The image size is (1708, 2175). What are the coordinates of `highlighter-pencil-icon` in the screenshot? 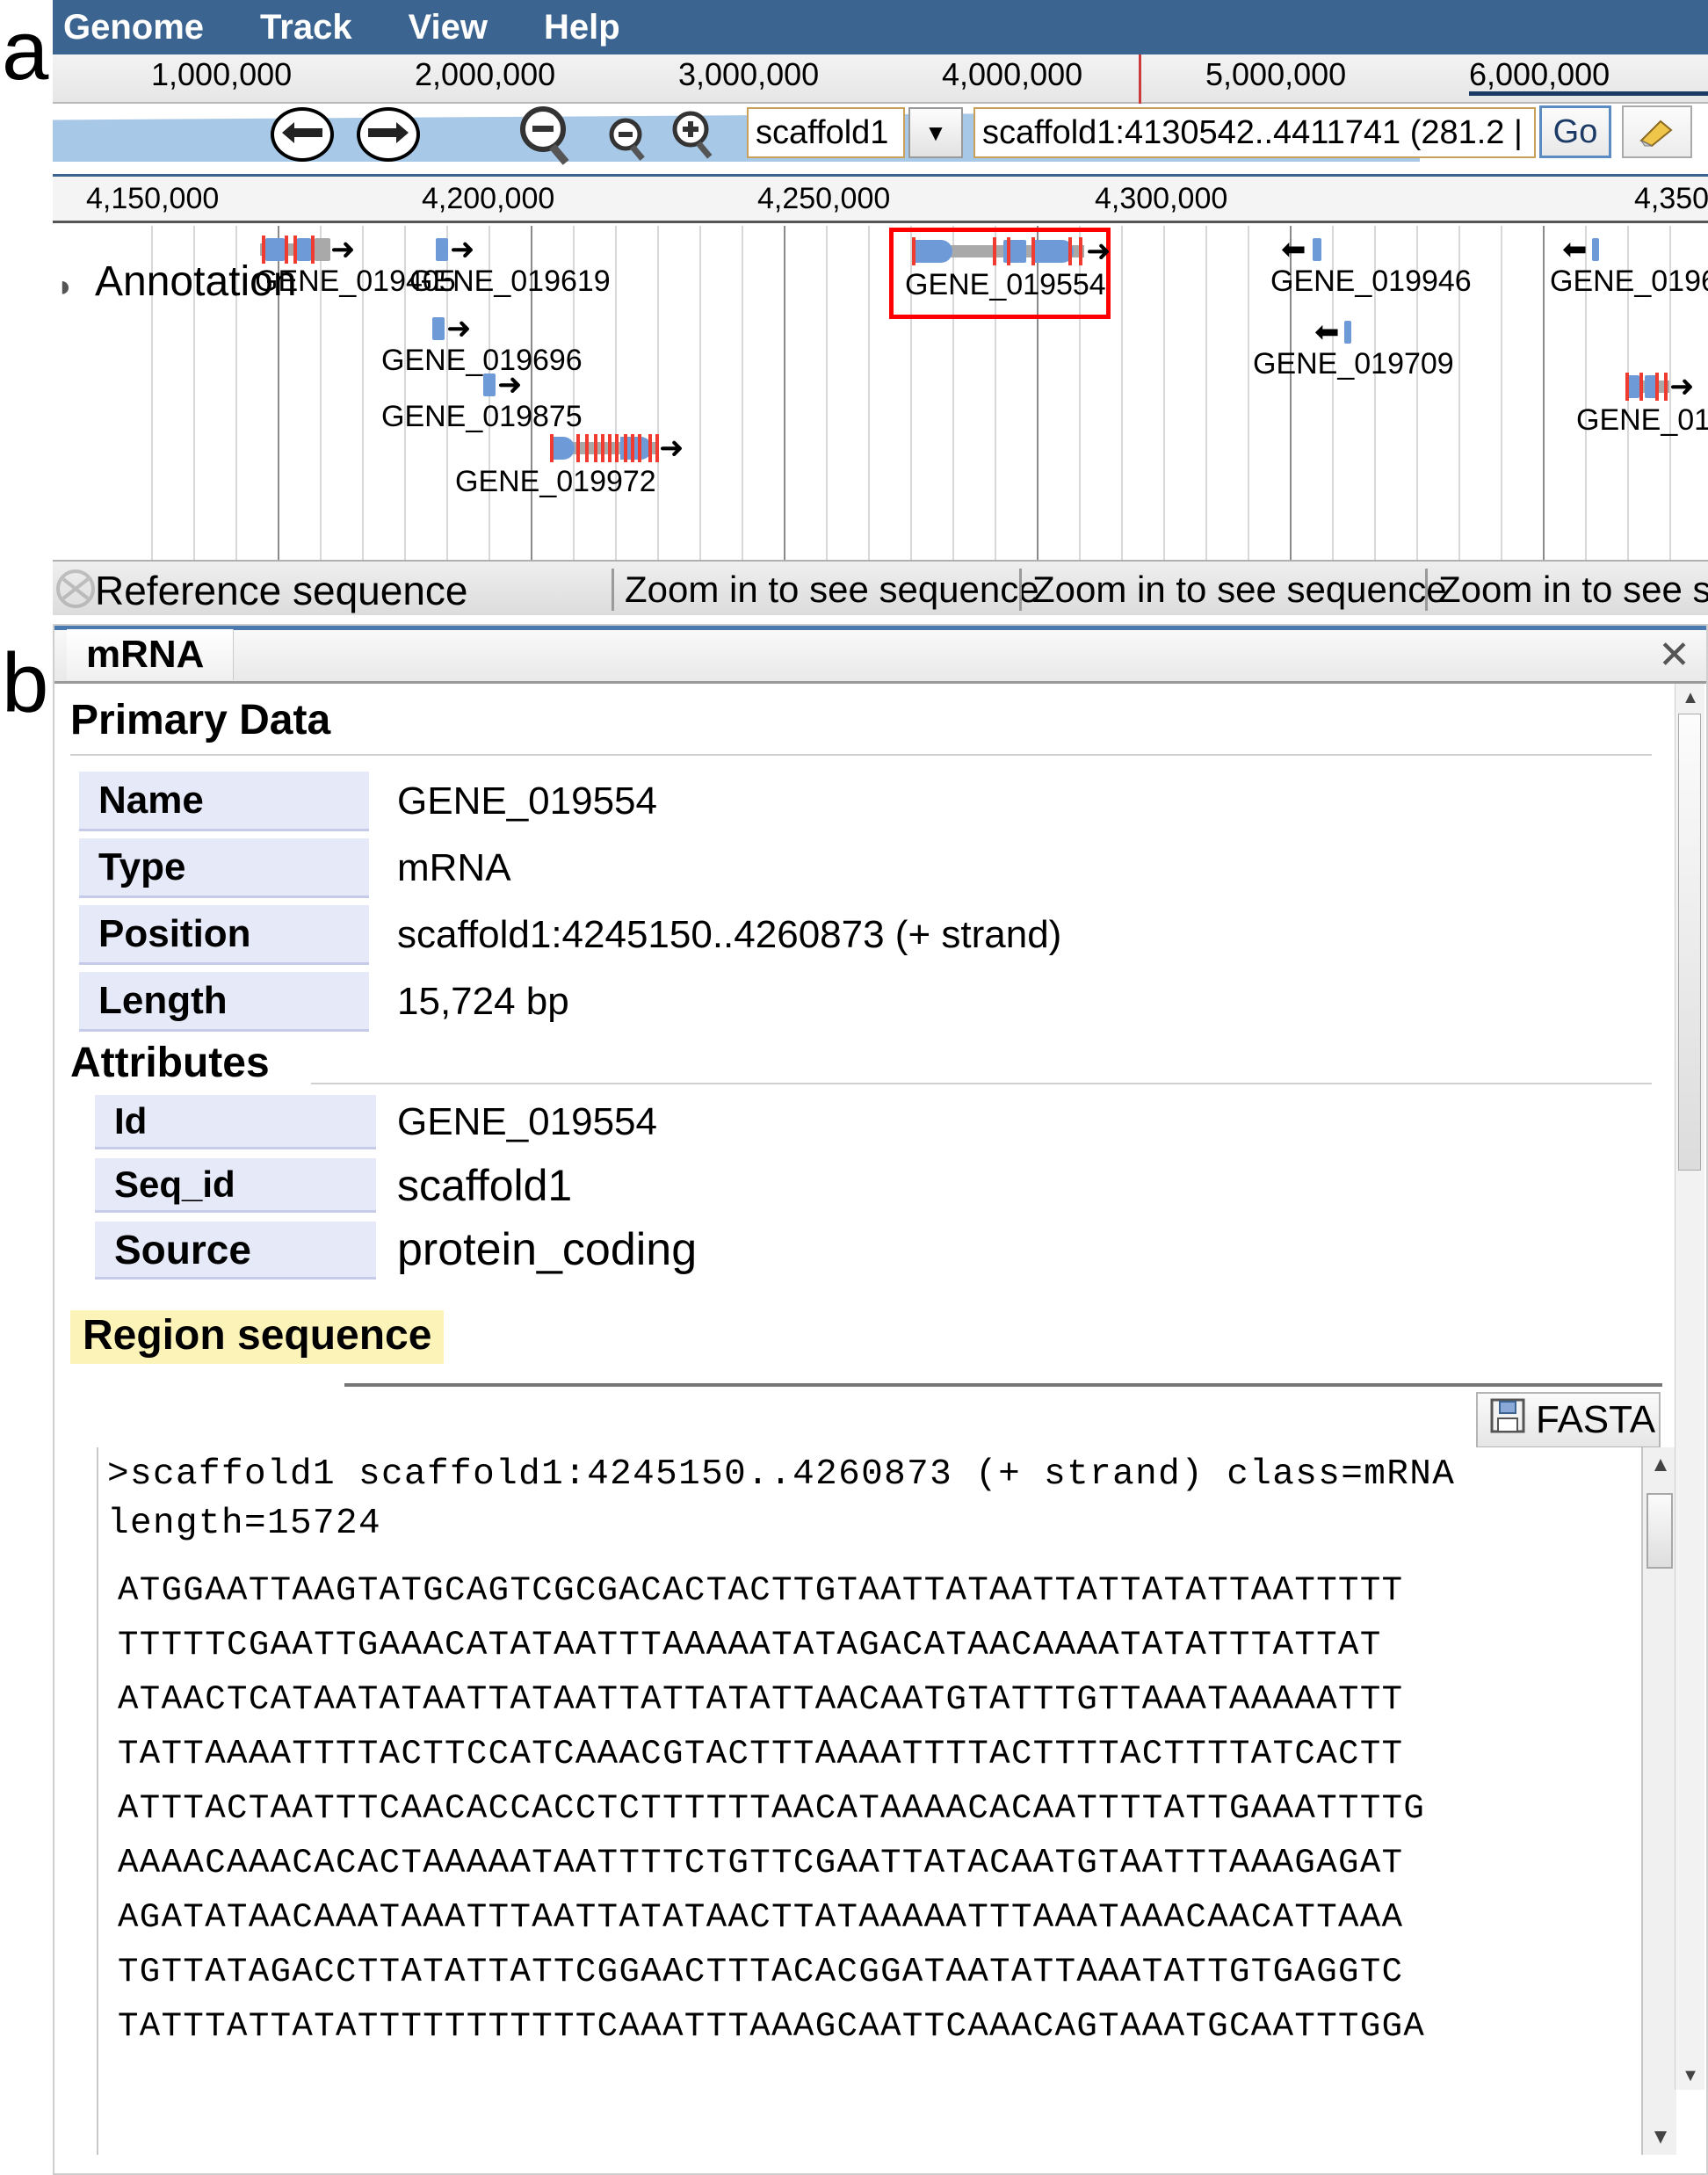 It's located at (1657, 131).